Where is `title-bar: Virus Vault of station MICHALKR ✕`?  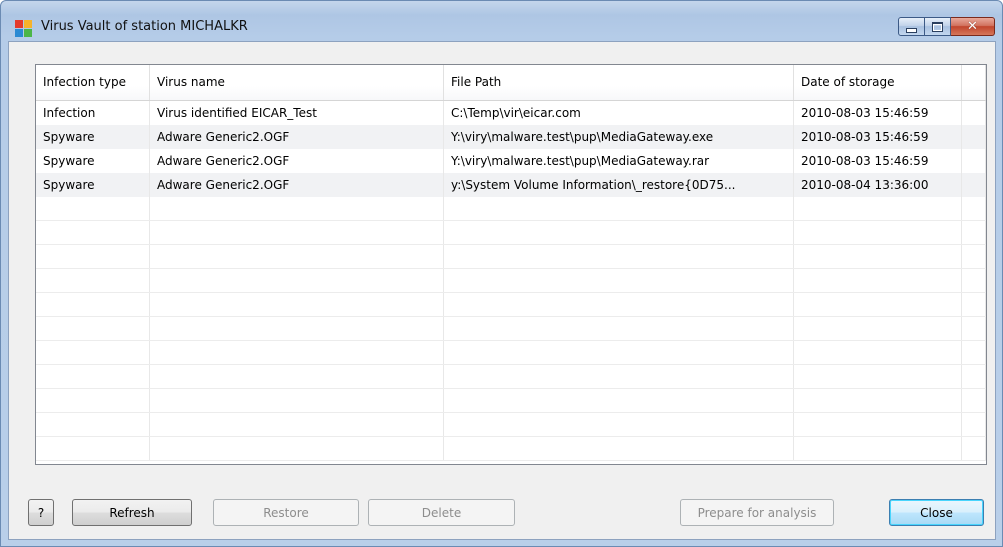
title-bar: Virus Vault of station MICHALKR ✕ is located at coordinates (501, 21).